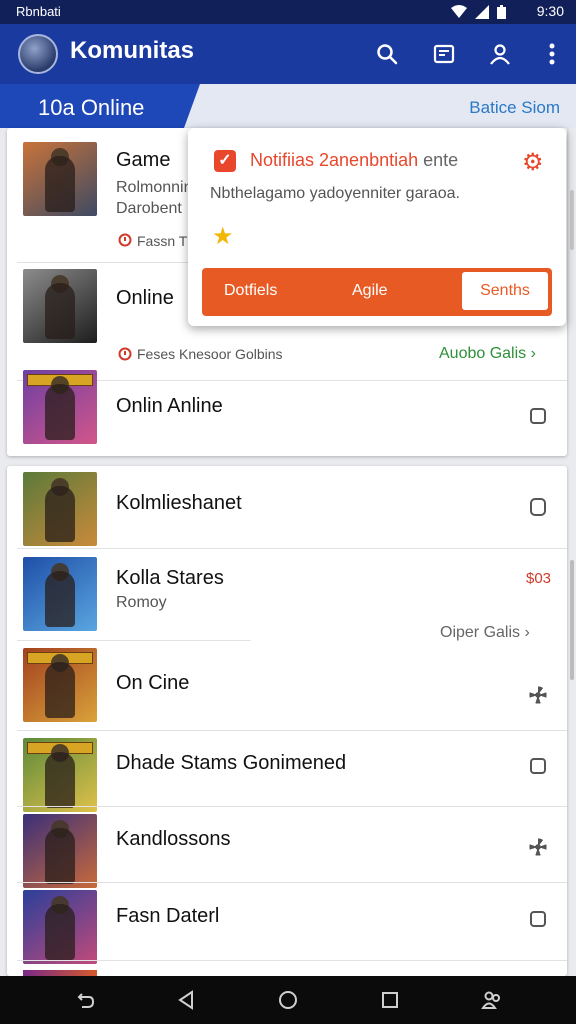 Image resolution: width=576 pixels, height=1024 pixels. Describe the element at coordinates (250, 291) in the screenshot. I see `details-button: Dotfiels` at that location.